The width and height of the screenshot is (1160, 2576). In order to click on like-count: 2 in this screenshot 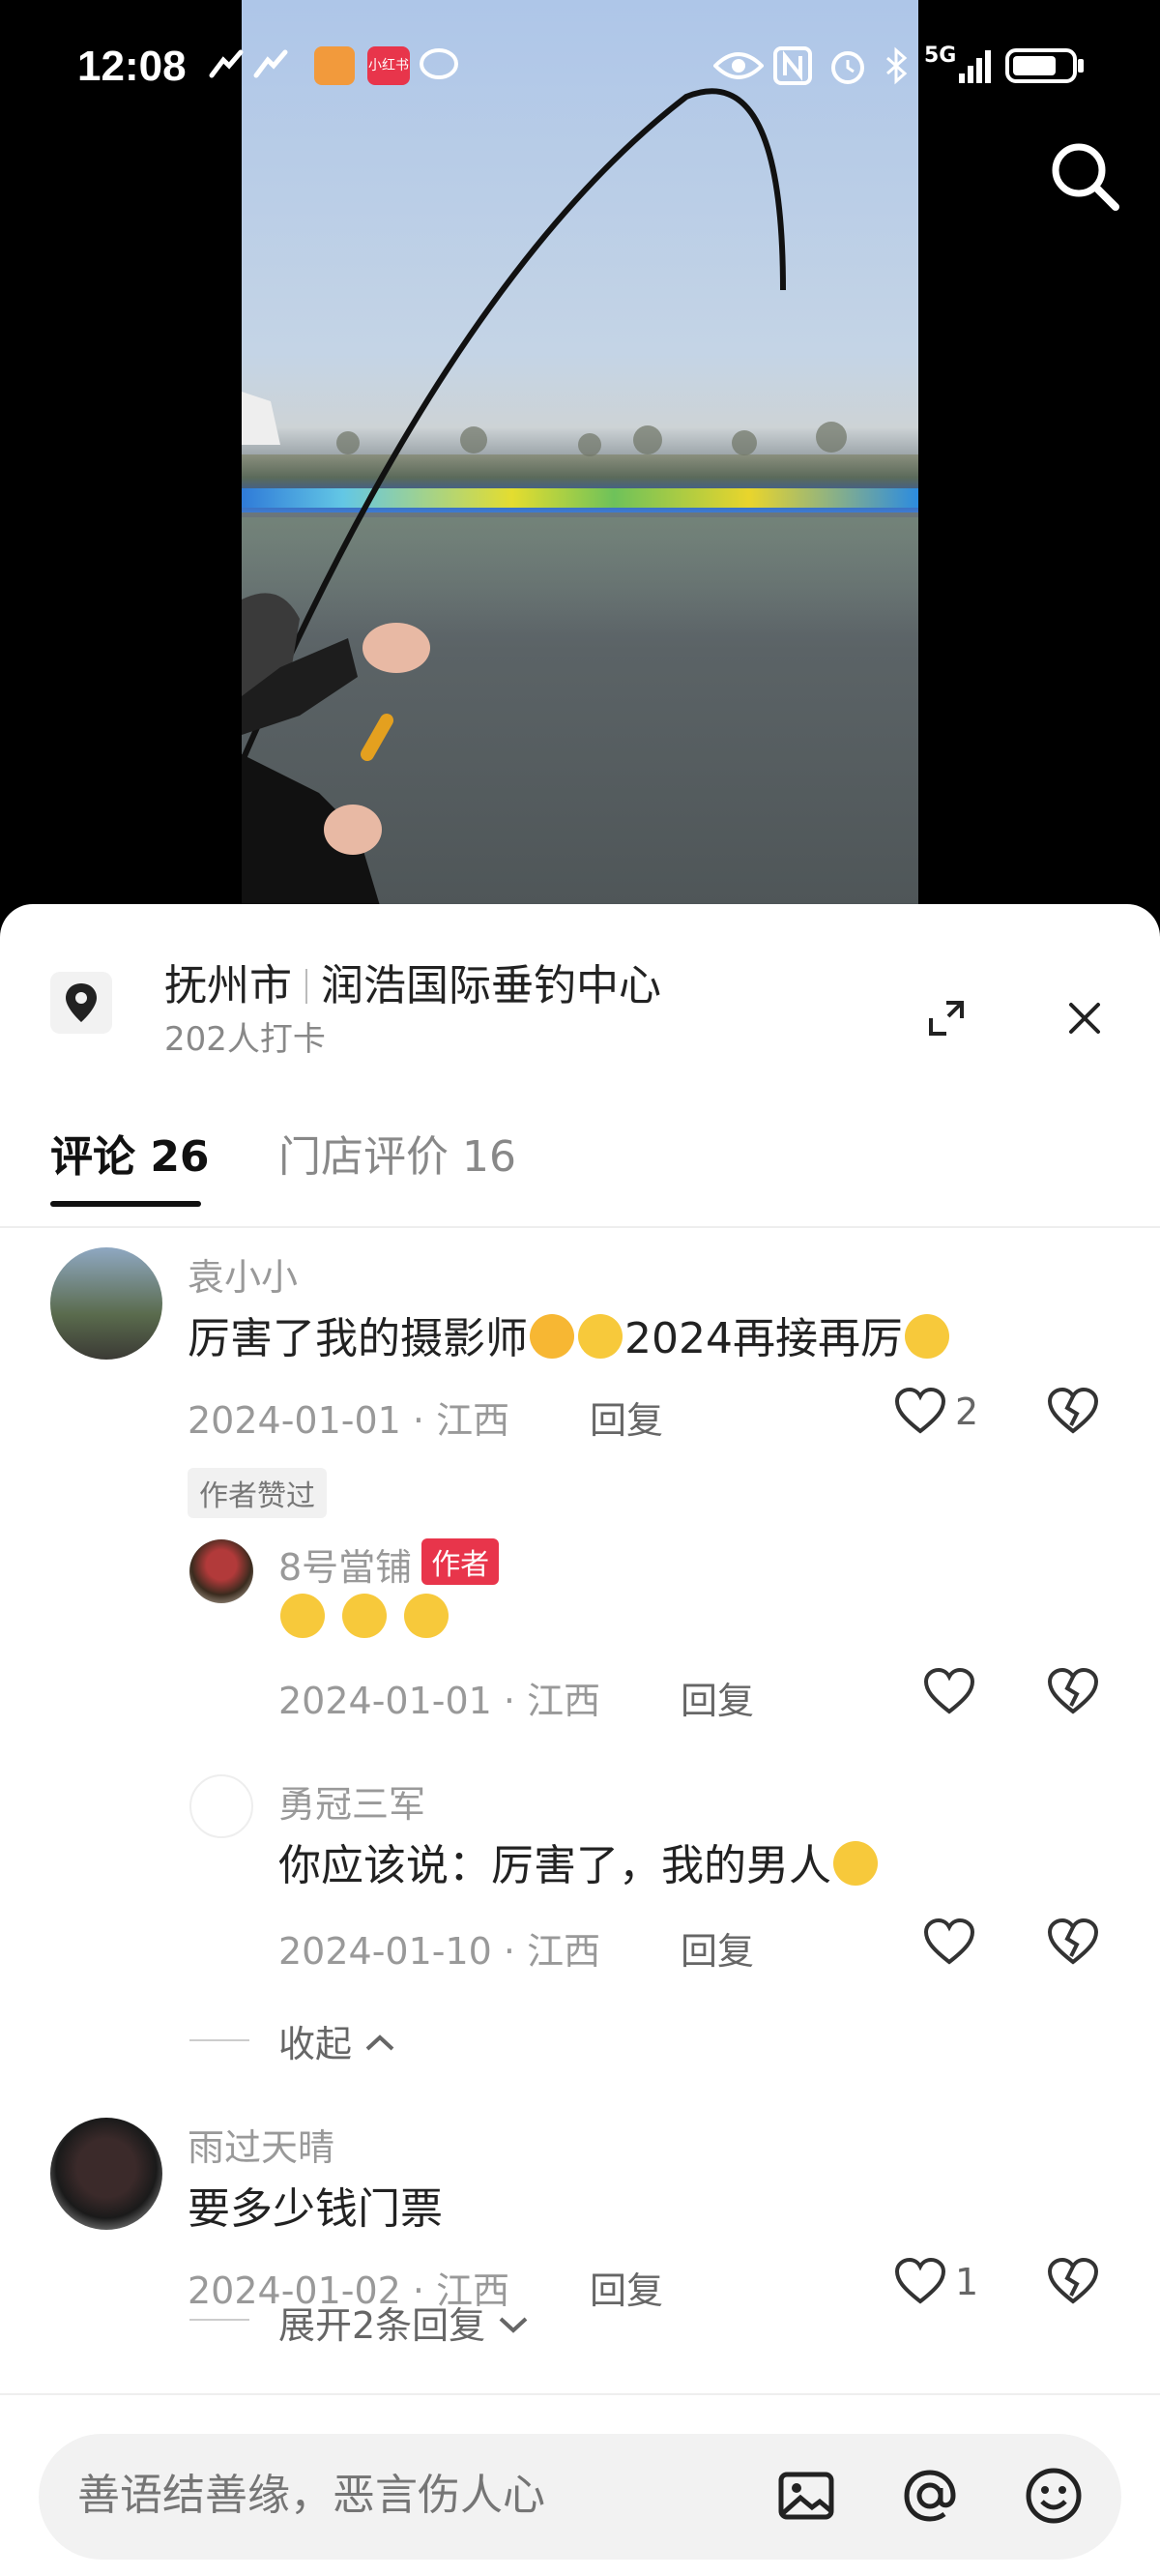, I will do `click(967, 1411)`.